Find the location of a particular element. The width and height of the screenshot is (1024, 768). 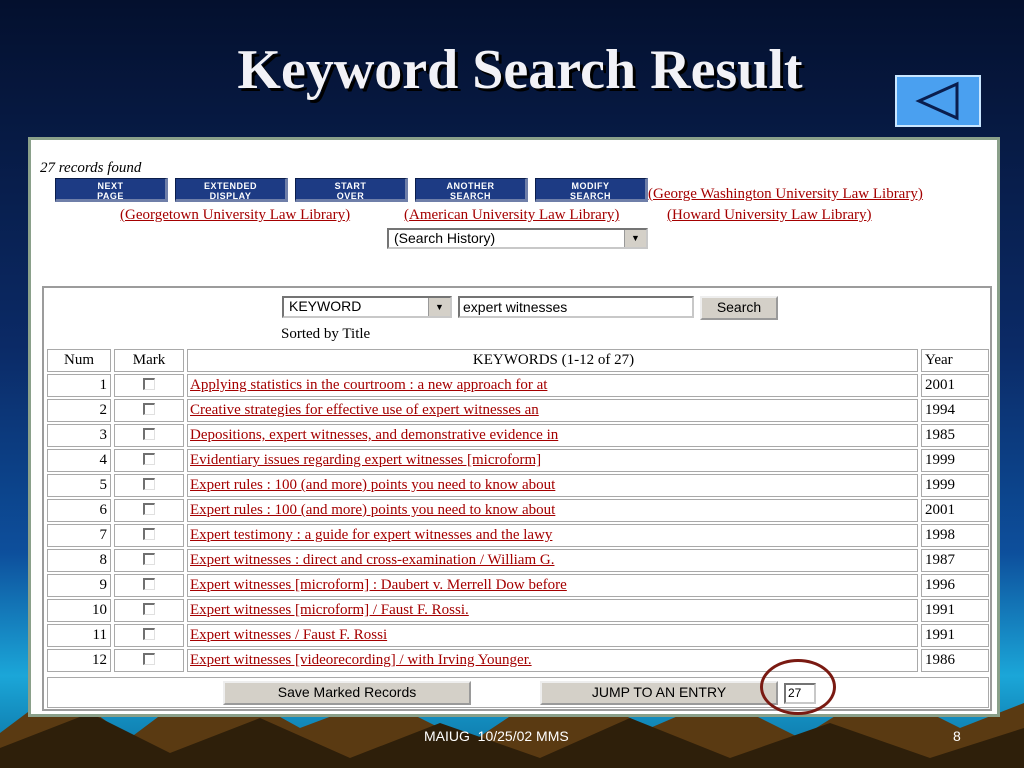

header-year: Year is located at coordinates (955, 360).